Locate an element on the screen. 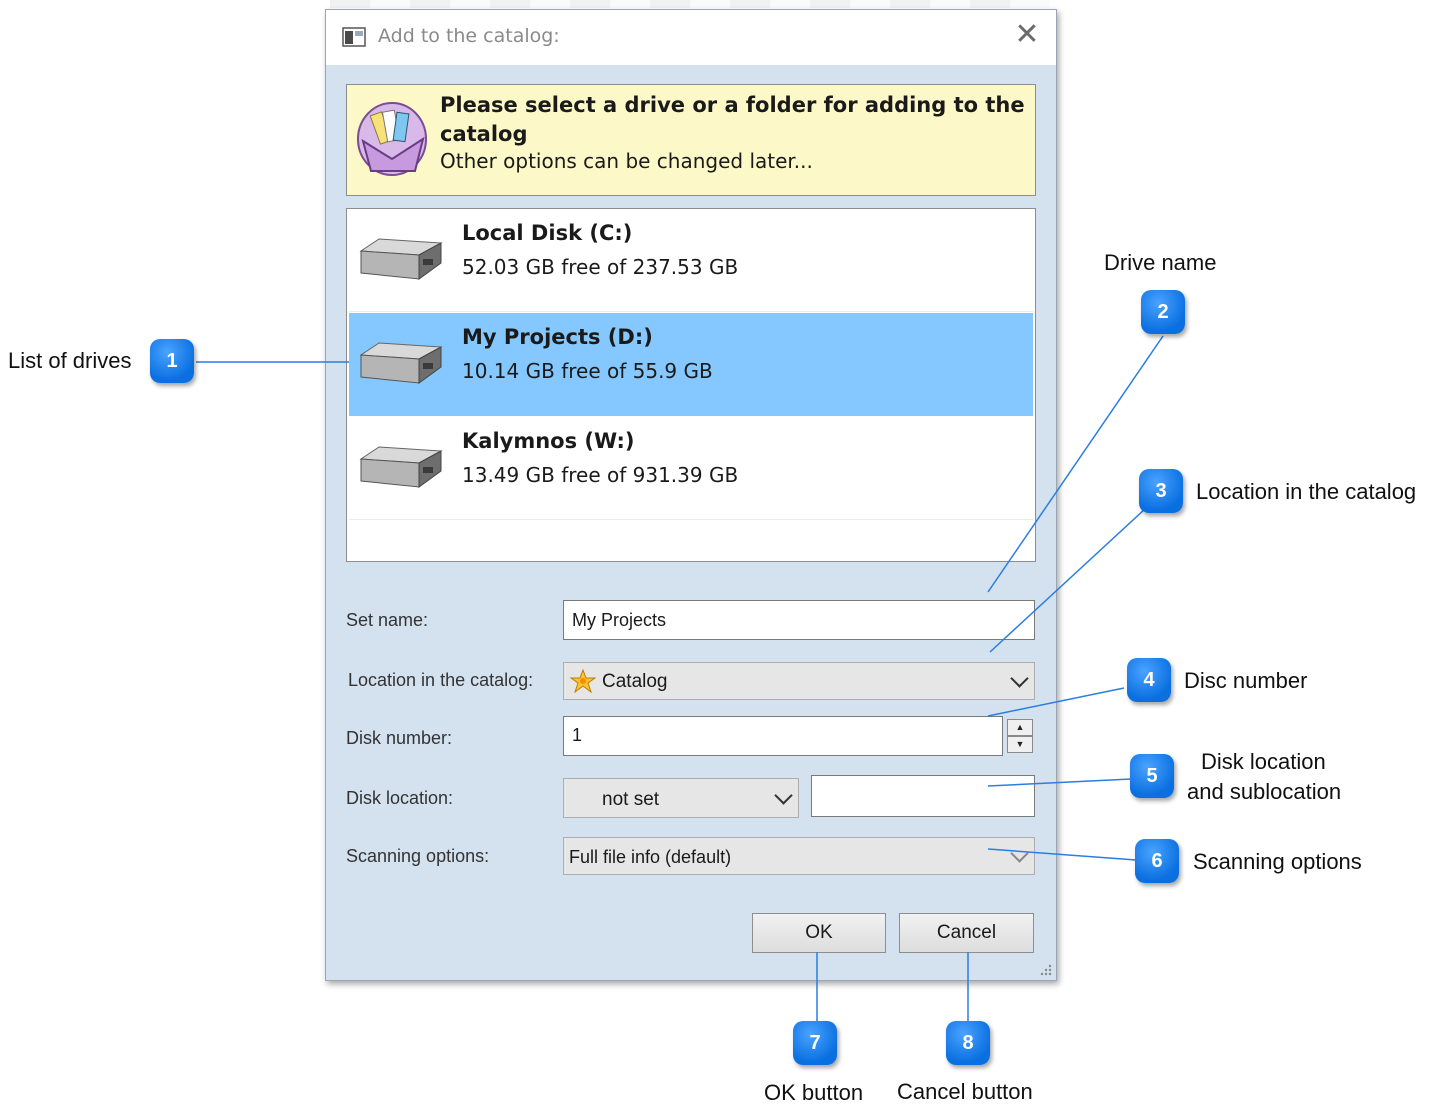 The width and height of the screenshot is (1449, 1107). annotation-label-5-line2: and sublocation is located at coordinates (1264, 791).